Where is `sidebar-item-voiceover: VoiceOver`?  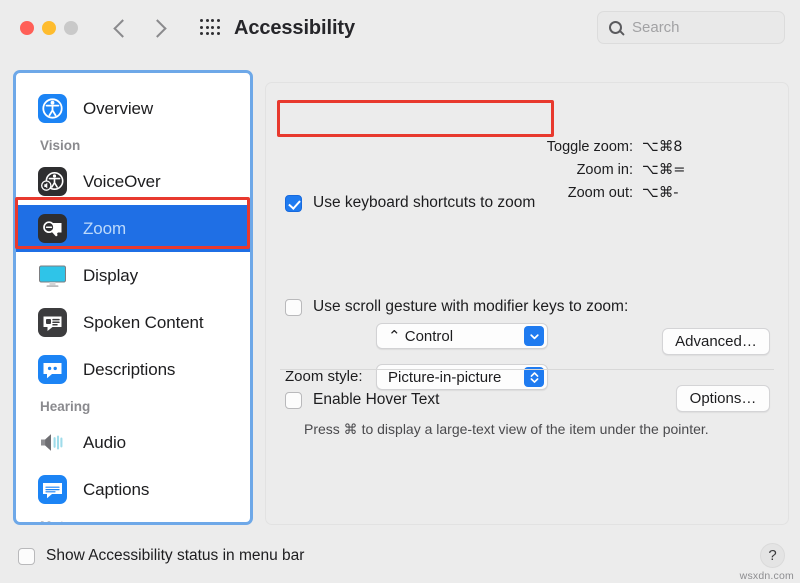 sidebar-item-voiceover: VoiceOver is located at coordinates (133, 181).